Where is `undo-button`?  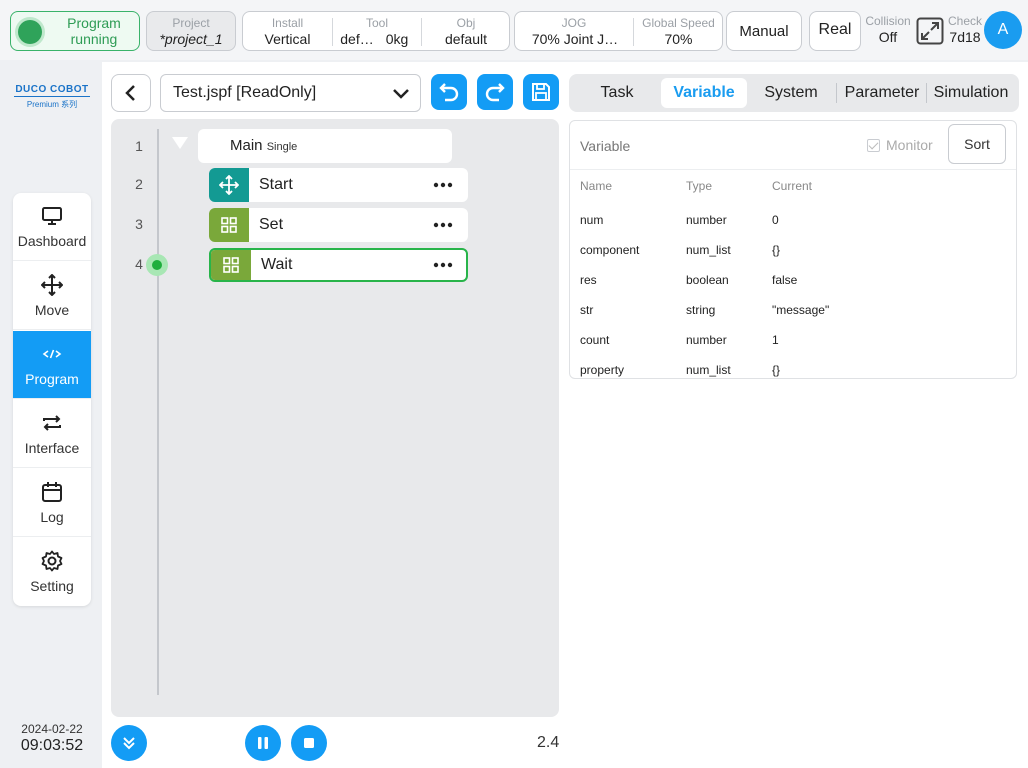 undo-button is located at coordinates (449, 92).